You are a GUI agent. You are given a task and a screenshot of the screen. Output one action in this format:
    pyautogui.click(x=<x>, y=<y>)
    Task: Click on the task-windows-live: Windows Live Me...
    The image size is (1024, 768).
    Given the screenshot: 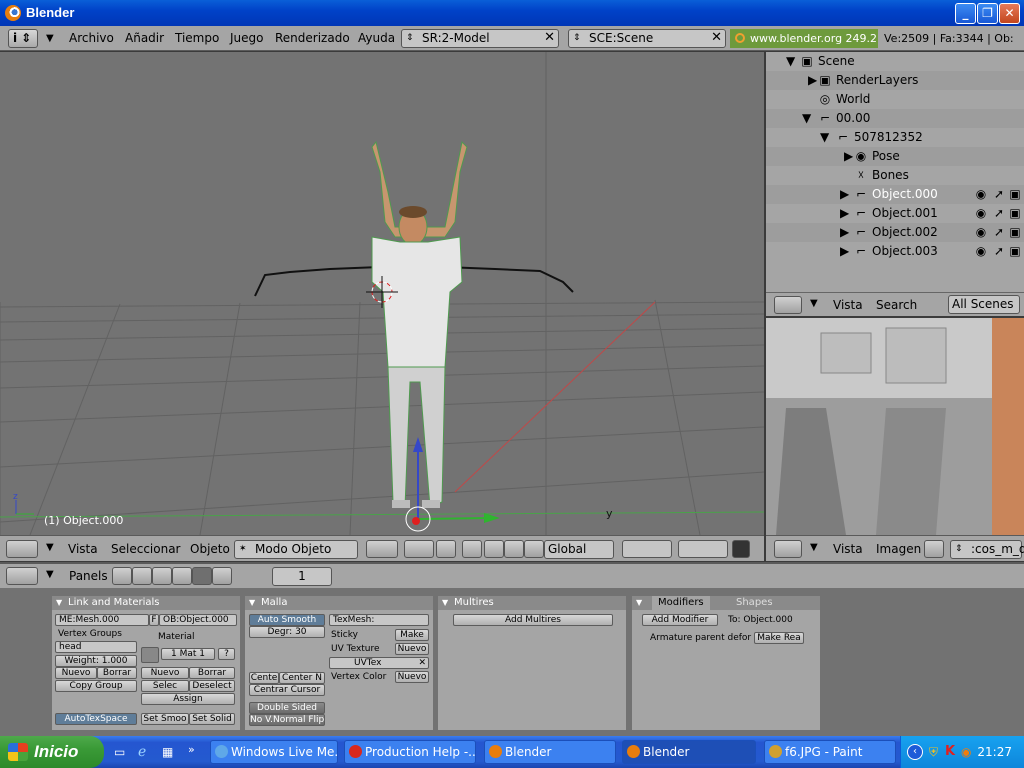 What is the action you would take?
    pyautogui.click(x=274, y=752)
    